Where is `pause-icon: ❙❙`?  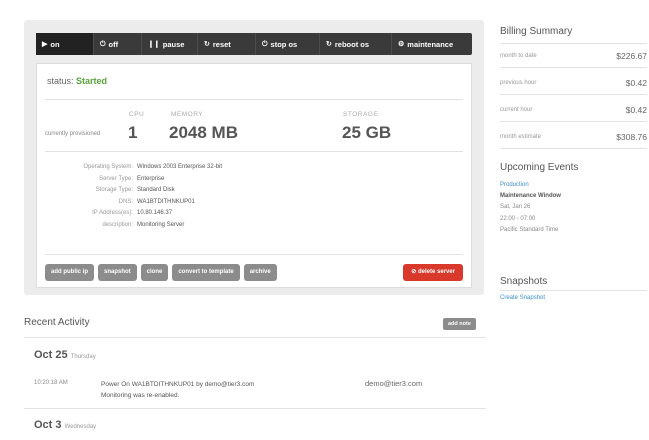 pause-icon: ❙❙ is located at coordinates (154, 44).